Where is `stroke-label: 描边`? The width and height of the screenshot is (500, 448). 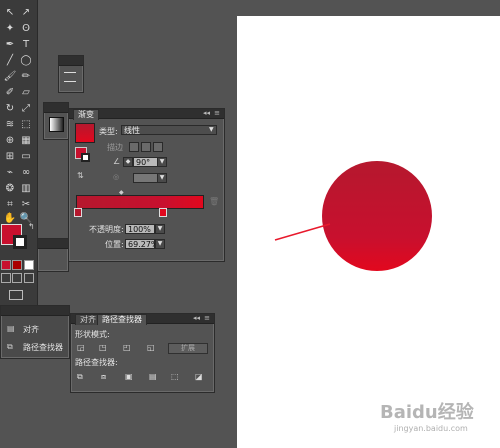 stroke-label: 描边 is located at coordinates (115, 147).